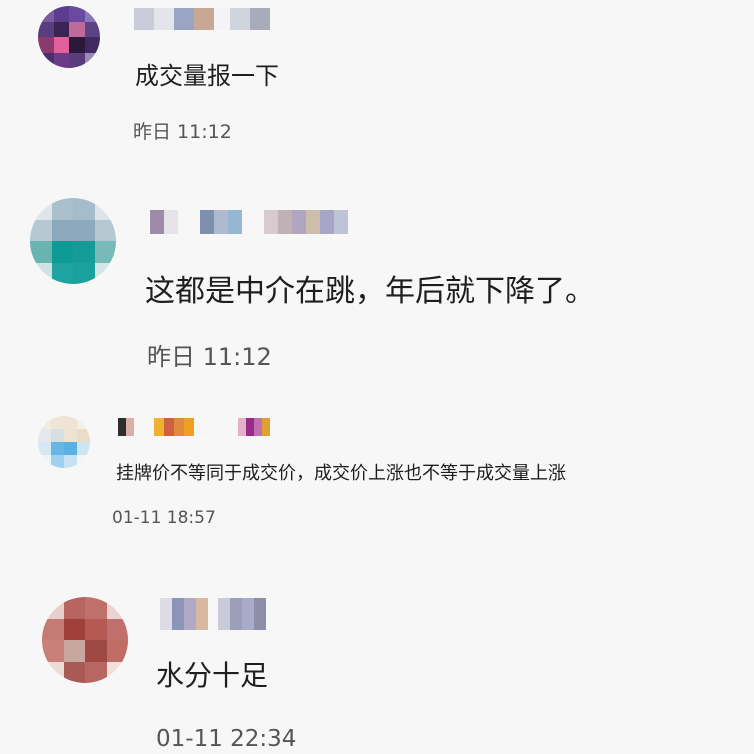  I want to click on avatar, so click(85, 640).